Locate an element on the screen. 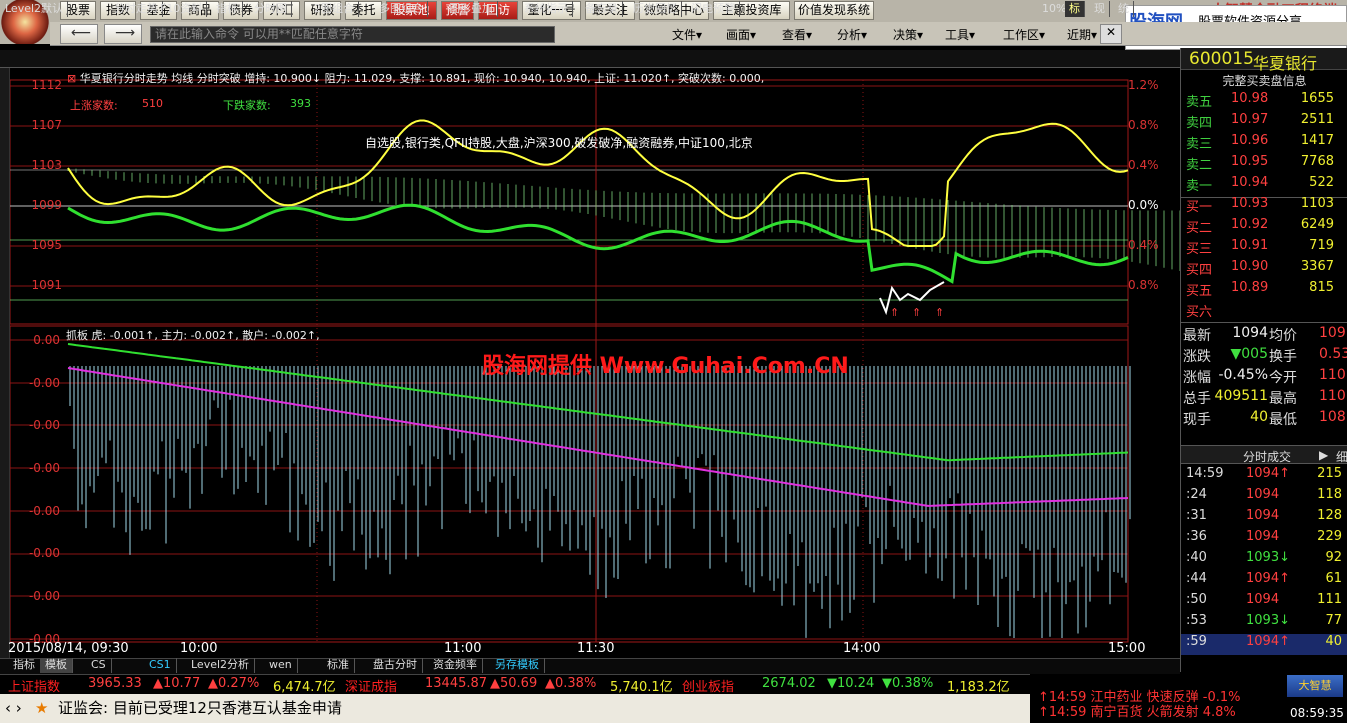 The height and width of the screenshot is (723, 1347). index-name: 上证指数 is located at coordinates (34, 685).